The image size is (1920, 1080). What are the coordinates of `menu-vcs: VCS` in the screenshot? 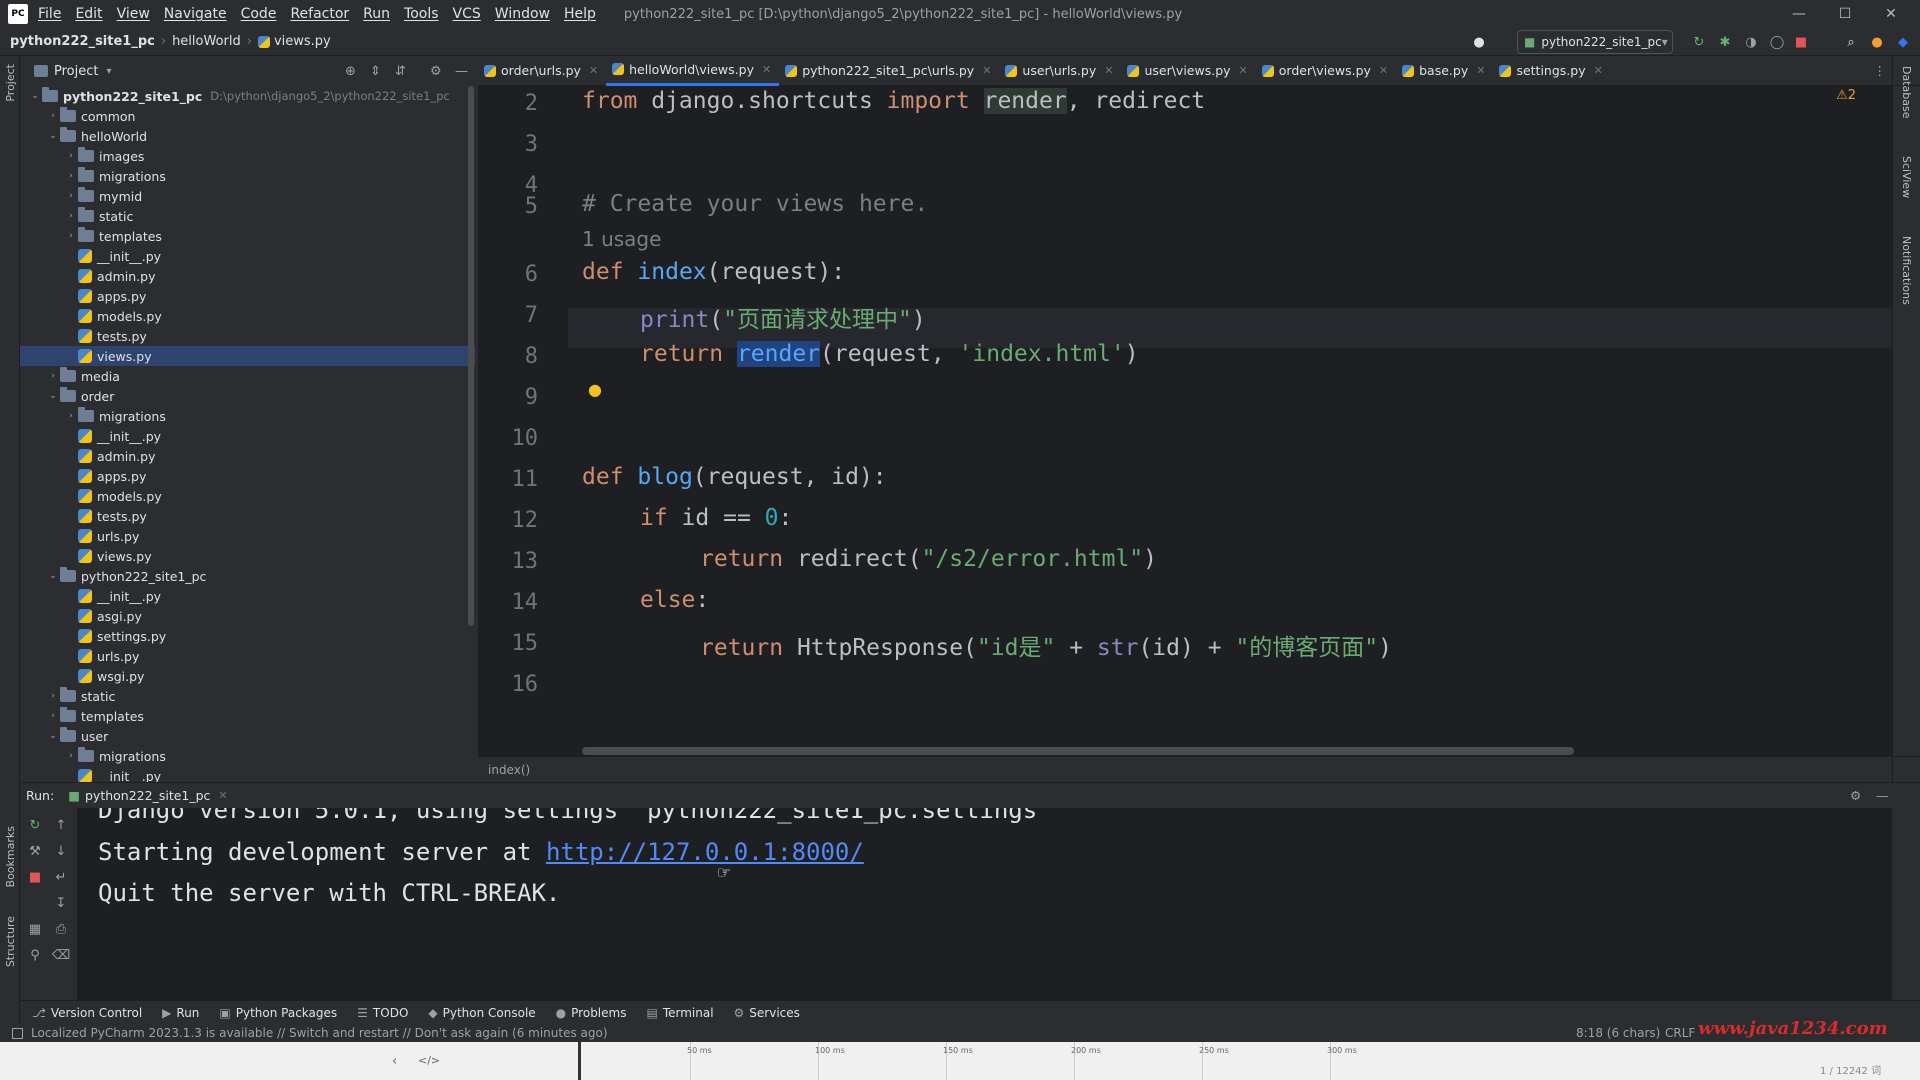 It's located at (467, 14).